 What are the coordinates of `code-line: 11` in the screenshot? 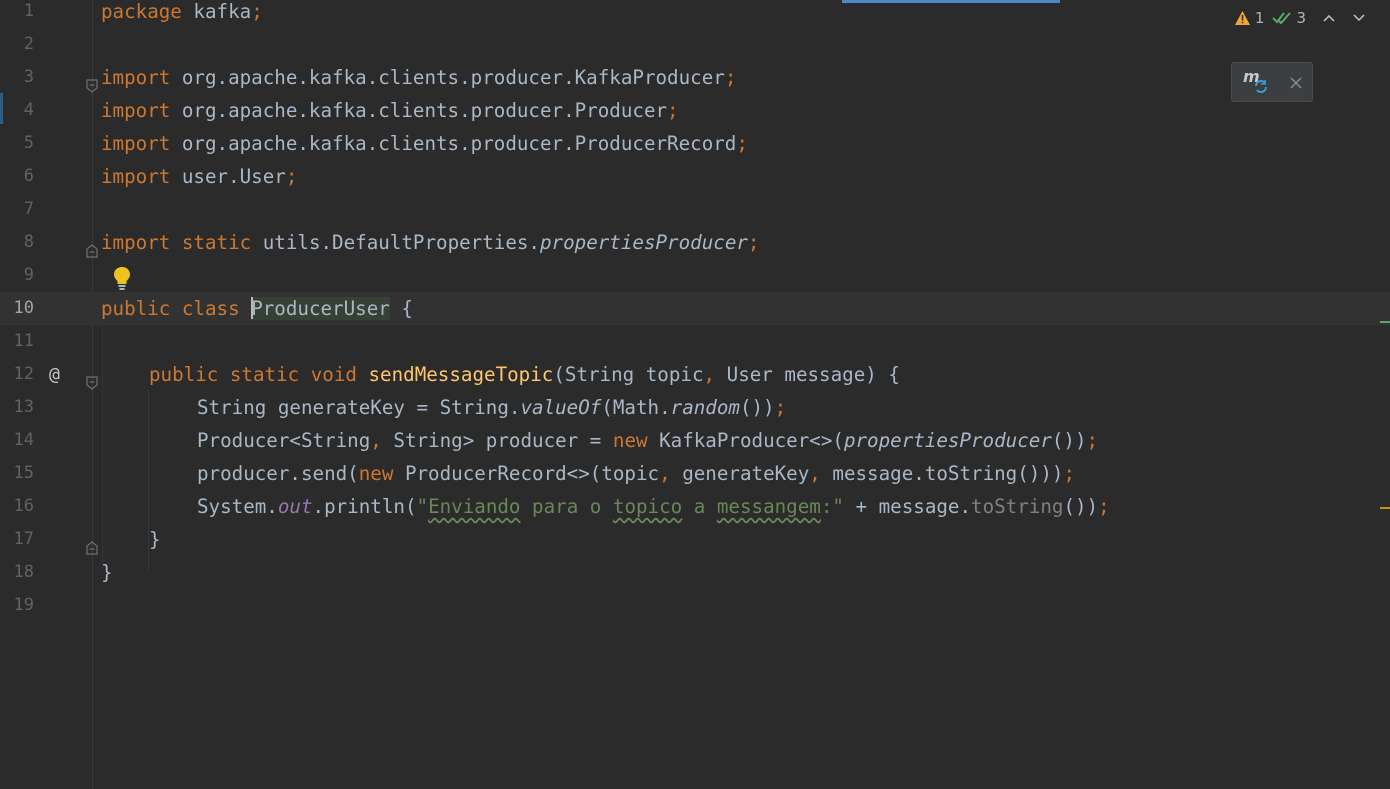 It's located at (695, 341).